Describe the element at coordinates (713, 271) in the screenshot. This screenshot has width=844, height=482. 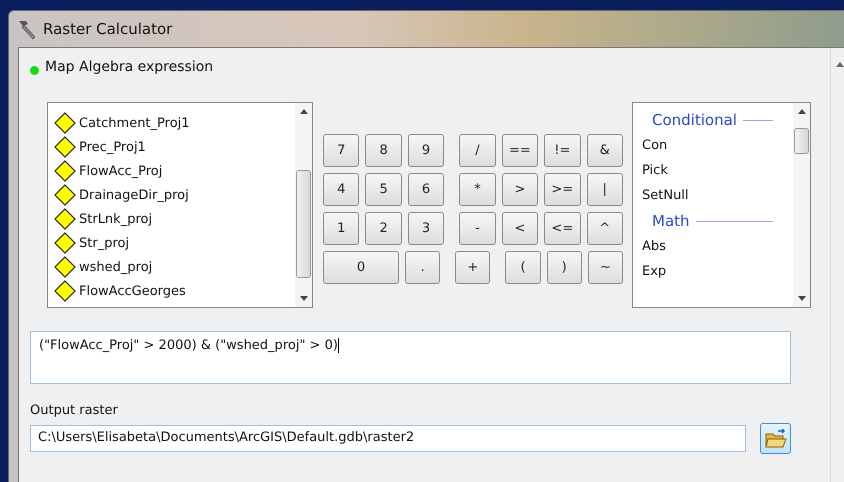
I see `function-item: Exp` at that location.